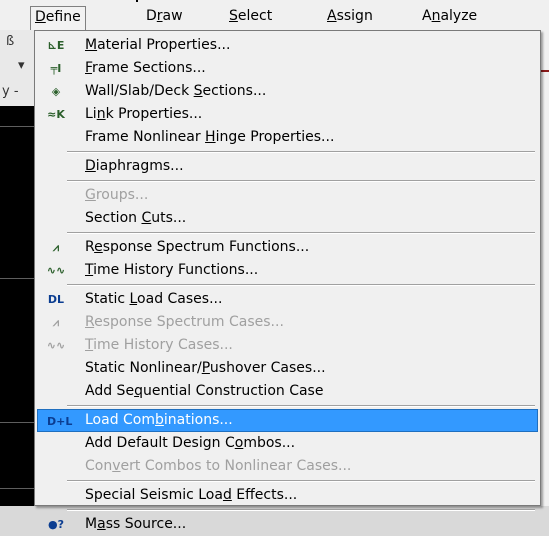  I want to click on menu-item-label-part: R, so click(90, 247).